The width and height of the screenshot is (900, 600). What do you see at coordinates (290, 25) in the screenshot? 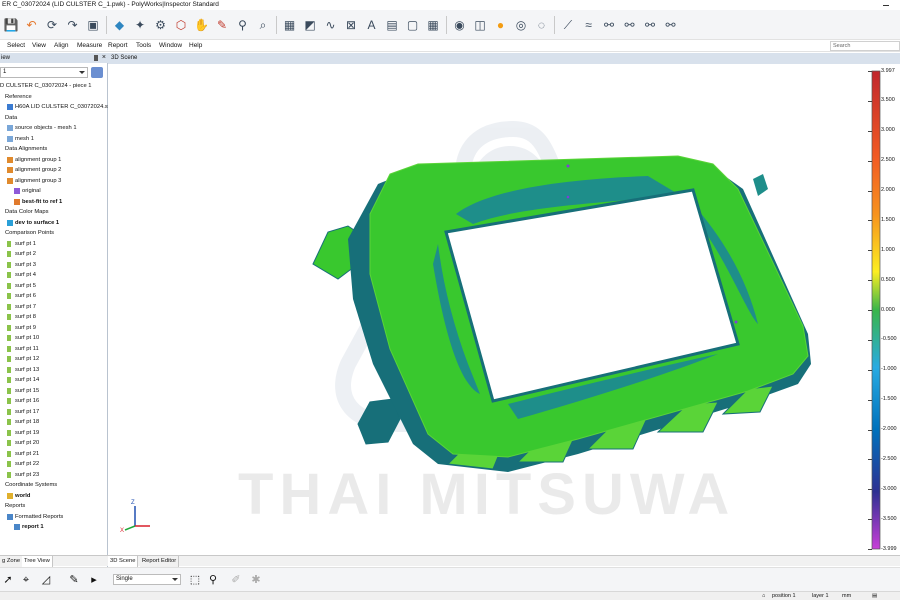
I see `image-icon: ▦` at bounding box center [290, 25].